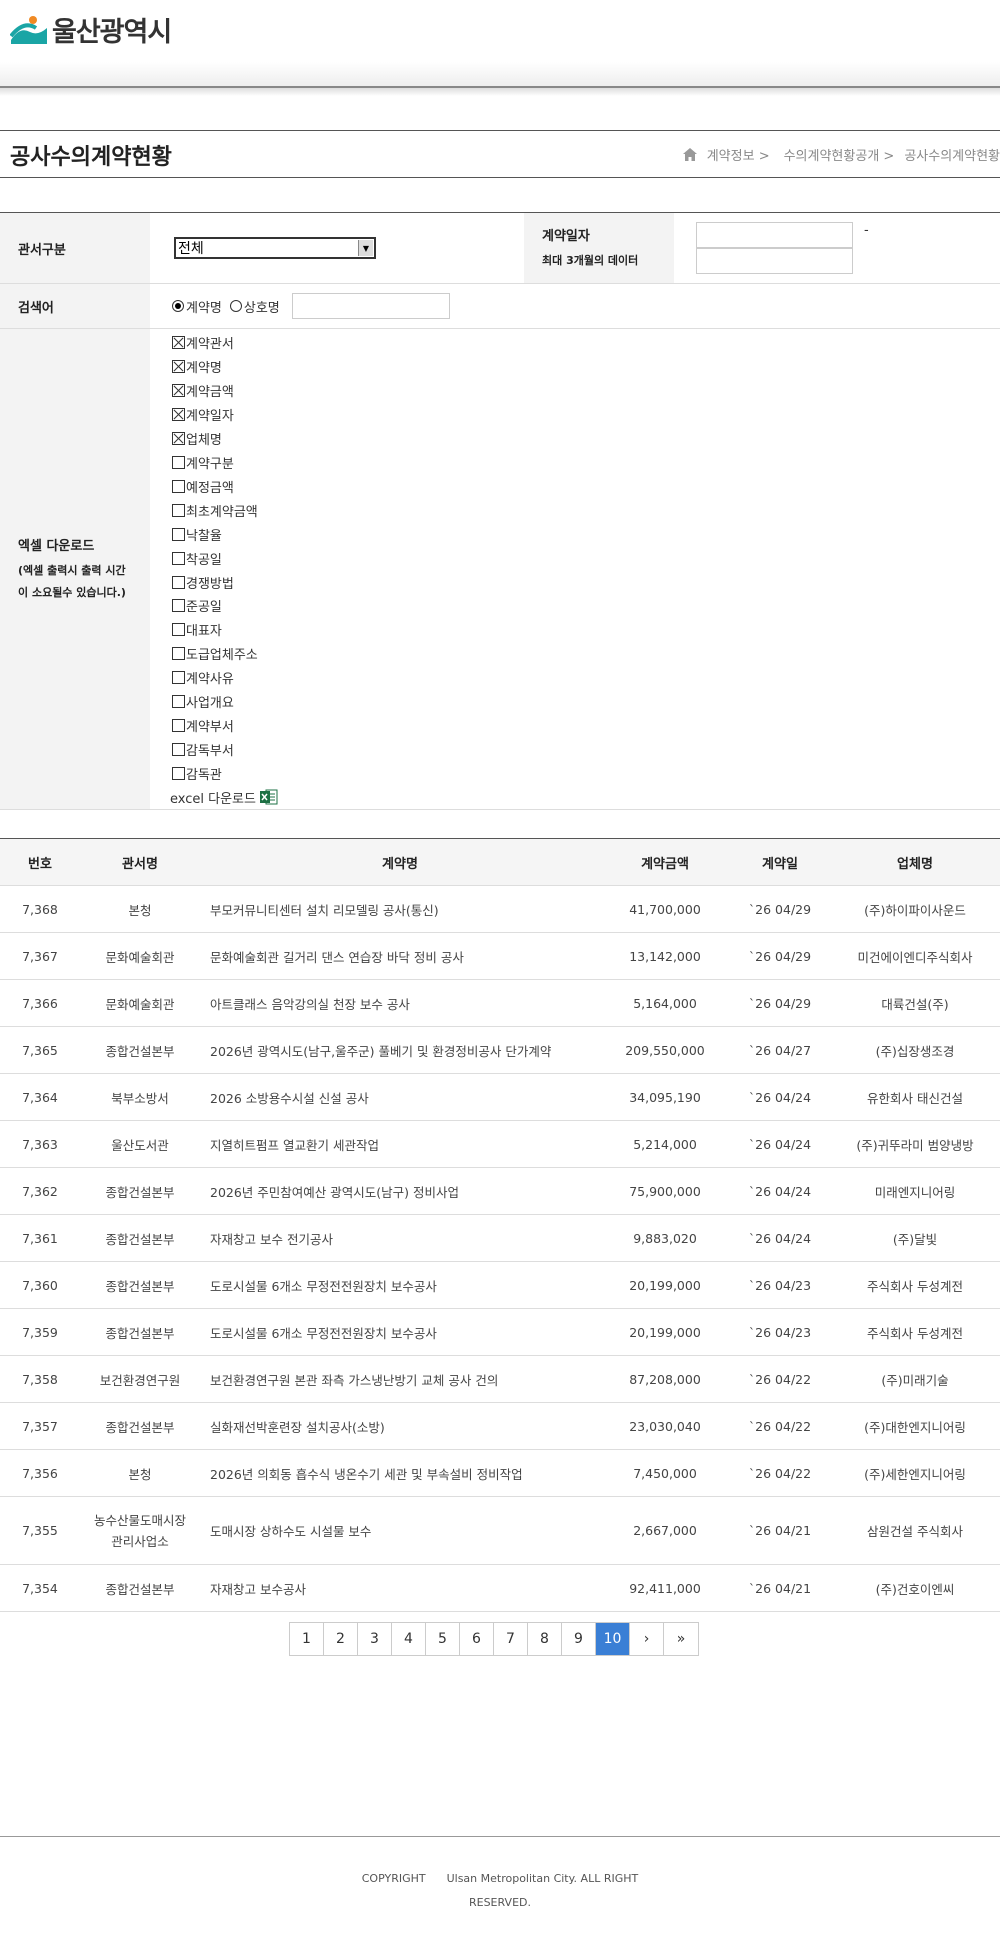  What do you see at coordinates (738, 154) in the screenshot?
I see `breadcrumb-item-contract-info: 계약정보 >` at bounding box center [738, 154].